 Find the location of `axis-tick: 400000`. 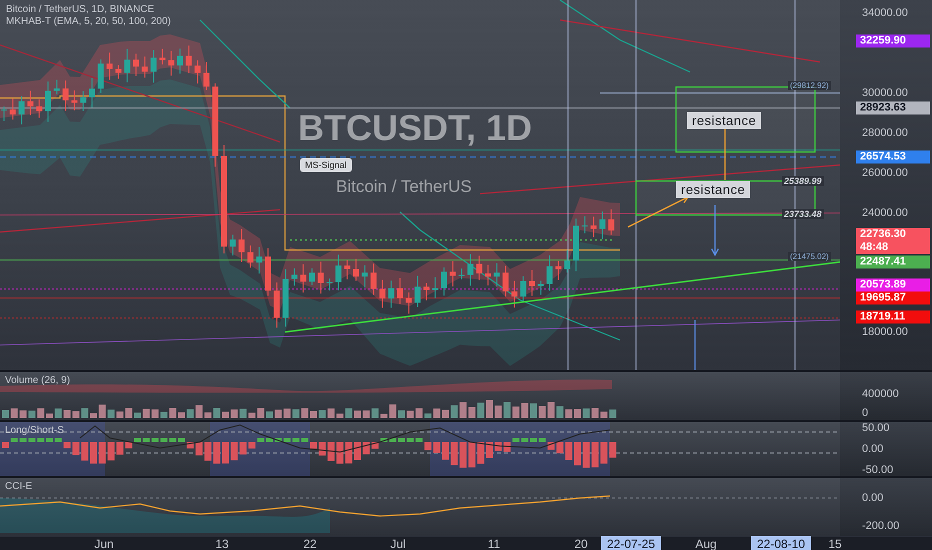

axis-tick: 400000 is located at coordinates (880, 394).